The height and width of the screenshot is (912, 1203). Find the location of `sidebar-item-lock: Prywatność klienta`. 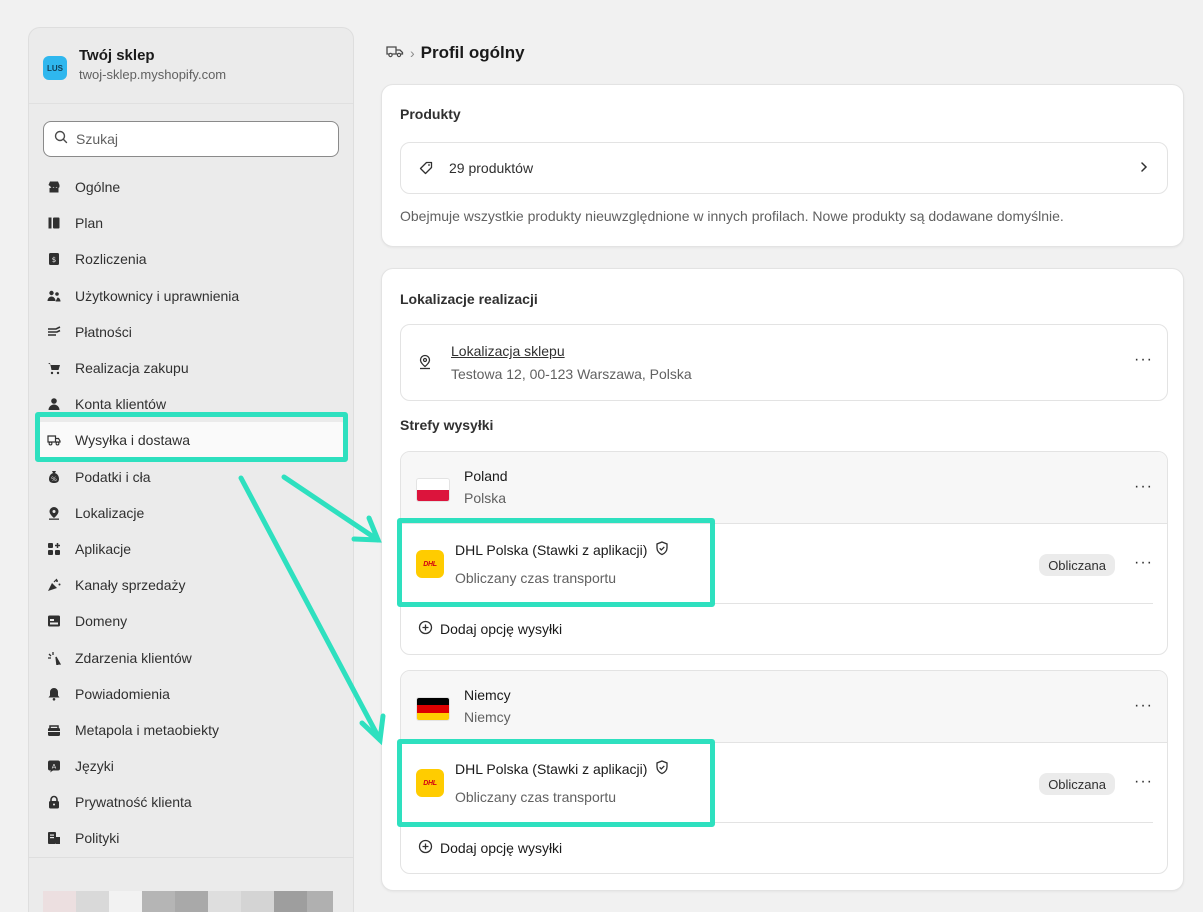

sidebar-item-lock: Prywatność klienta is located at coordinates (191, 802).